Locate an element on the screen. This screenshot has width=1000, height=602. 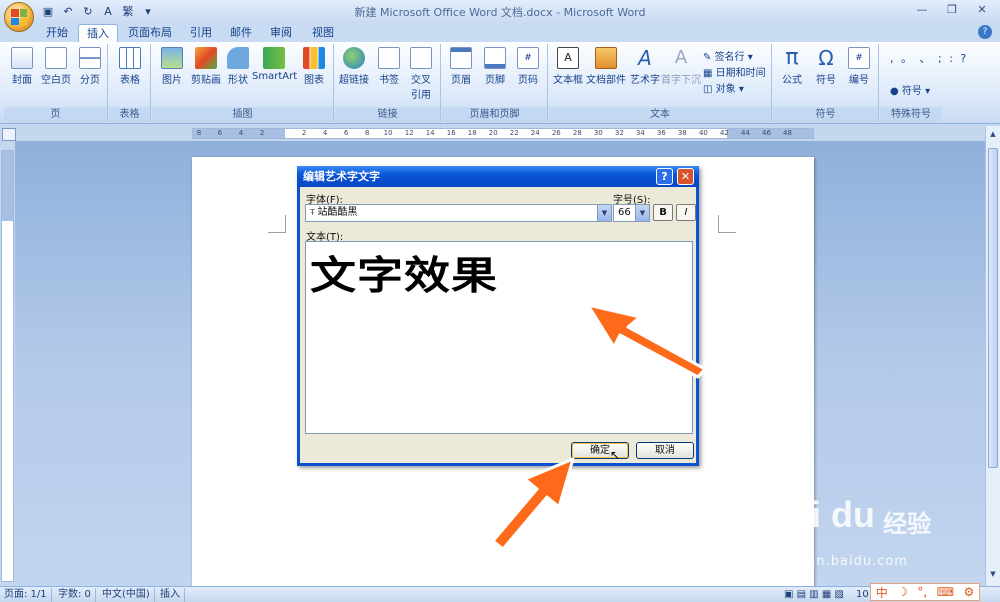
group-label-pages: 页 is located at coordinates (55, 114).